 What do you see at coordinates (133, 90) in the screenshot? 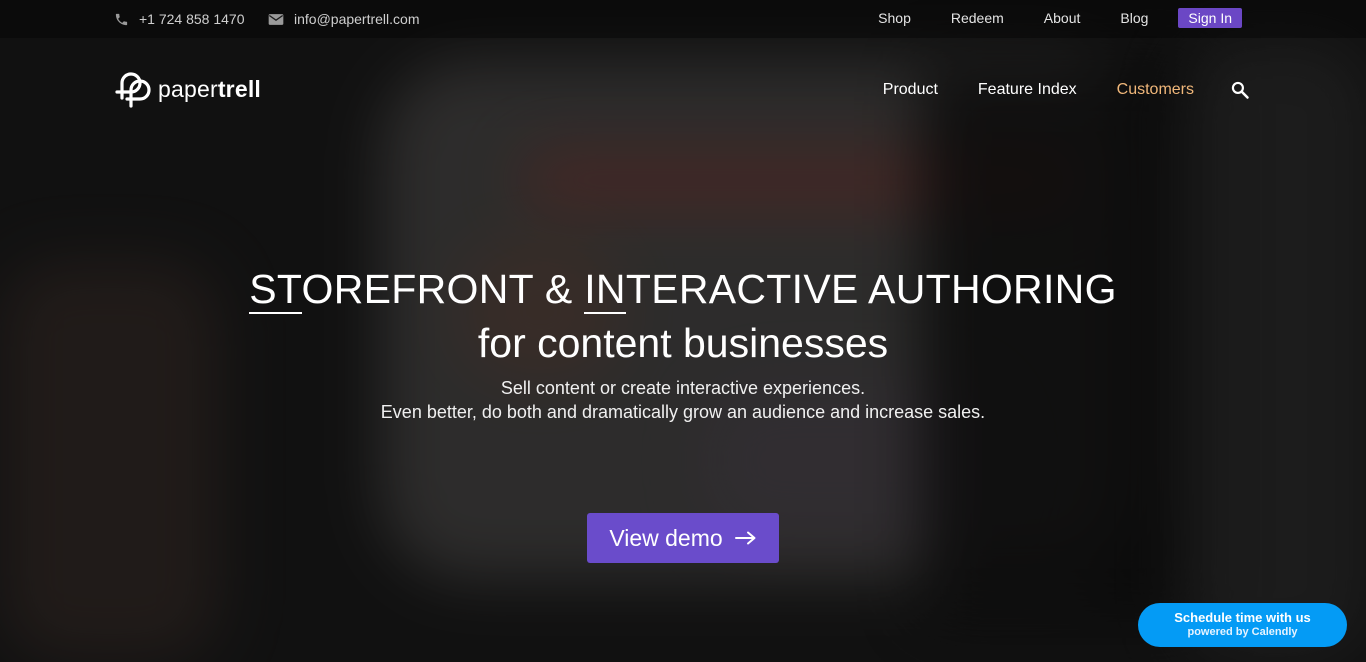
I see `papertrell-logo-icon` at bounding box center [133, 90].